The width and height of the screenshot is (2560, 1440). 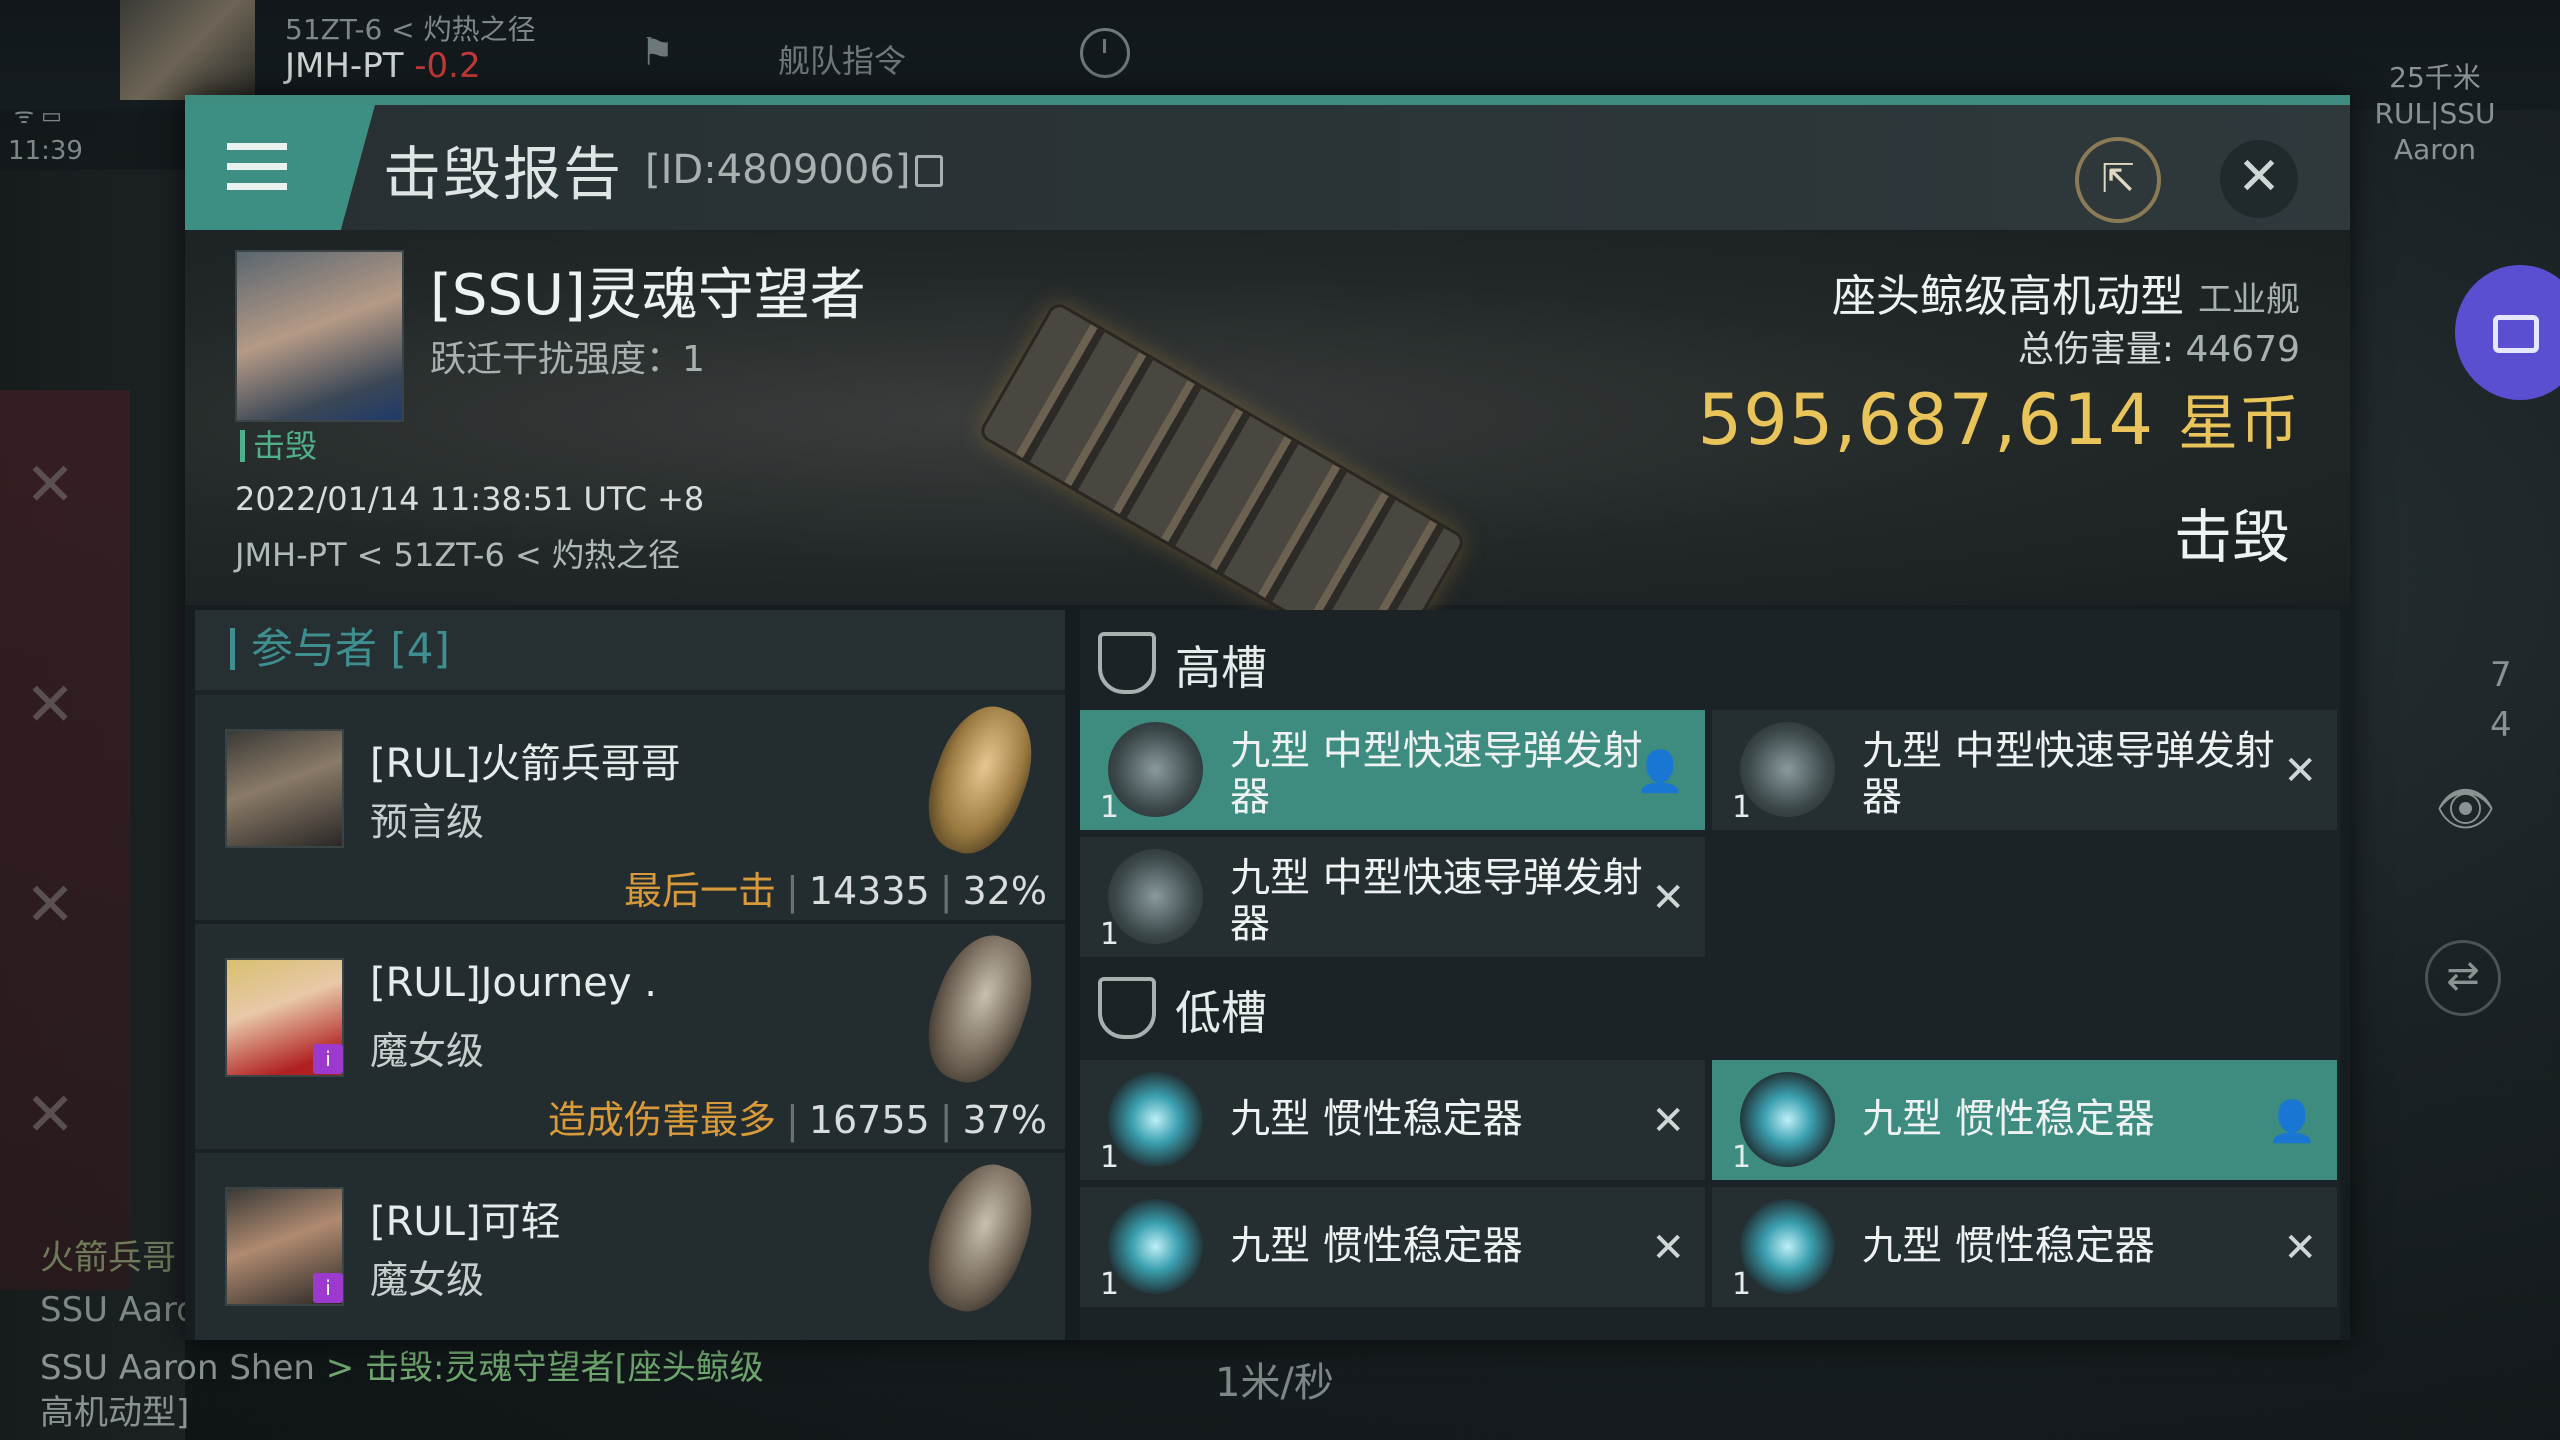 What do you see at coordinates (2501, 675) in the screenshot?
I see `count-badge: 7` at bounding box center [2501, 675].